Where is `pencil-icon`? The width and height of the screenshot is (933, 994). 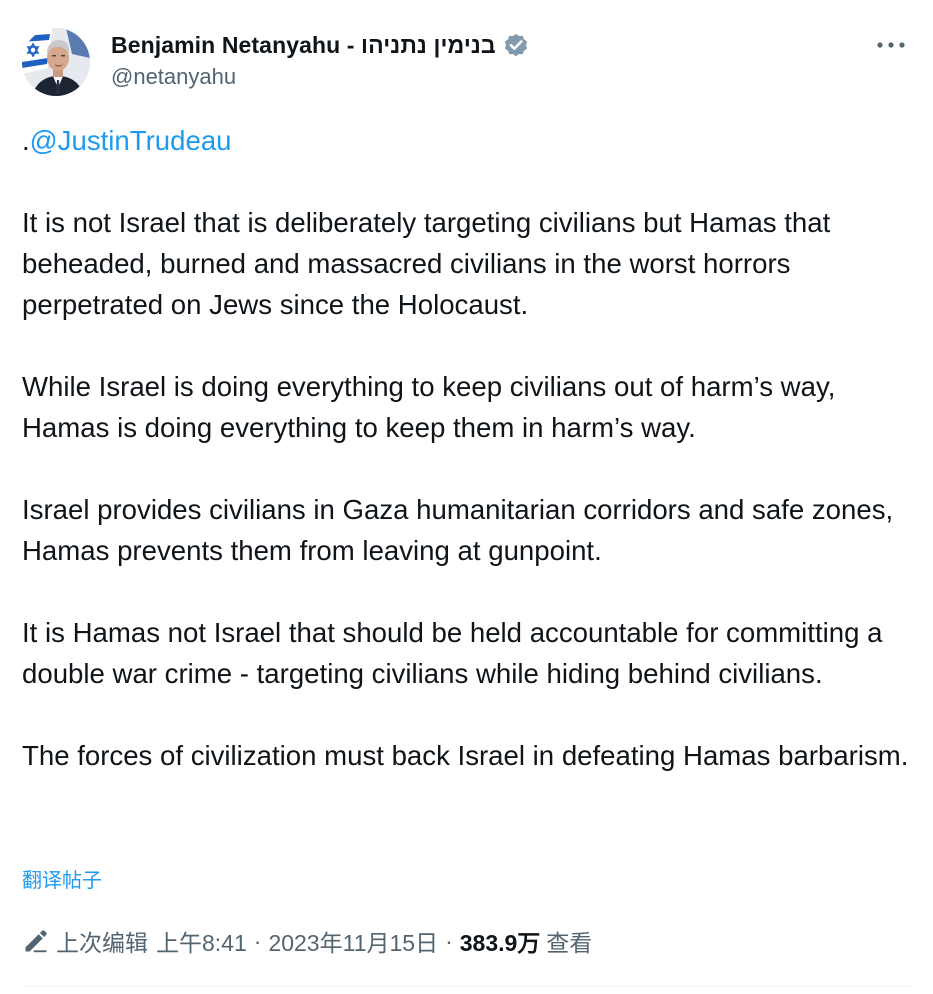
pencil-icon is located at coordinates (36, 941).